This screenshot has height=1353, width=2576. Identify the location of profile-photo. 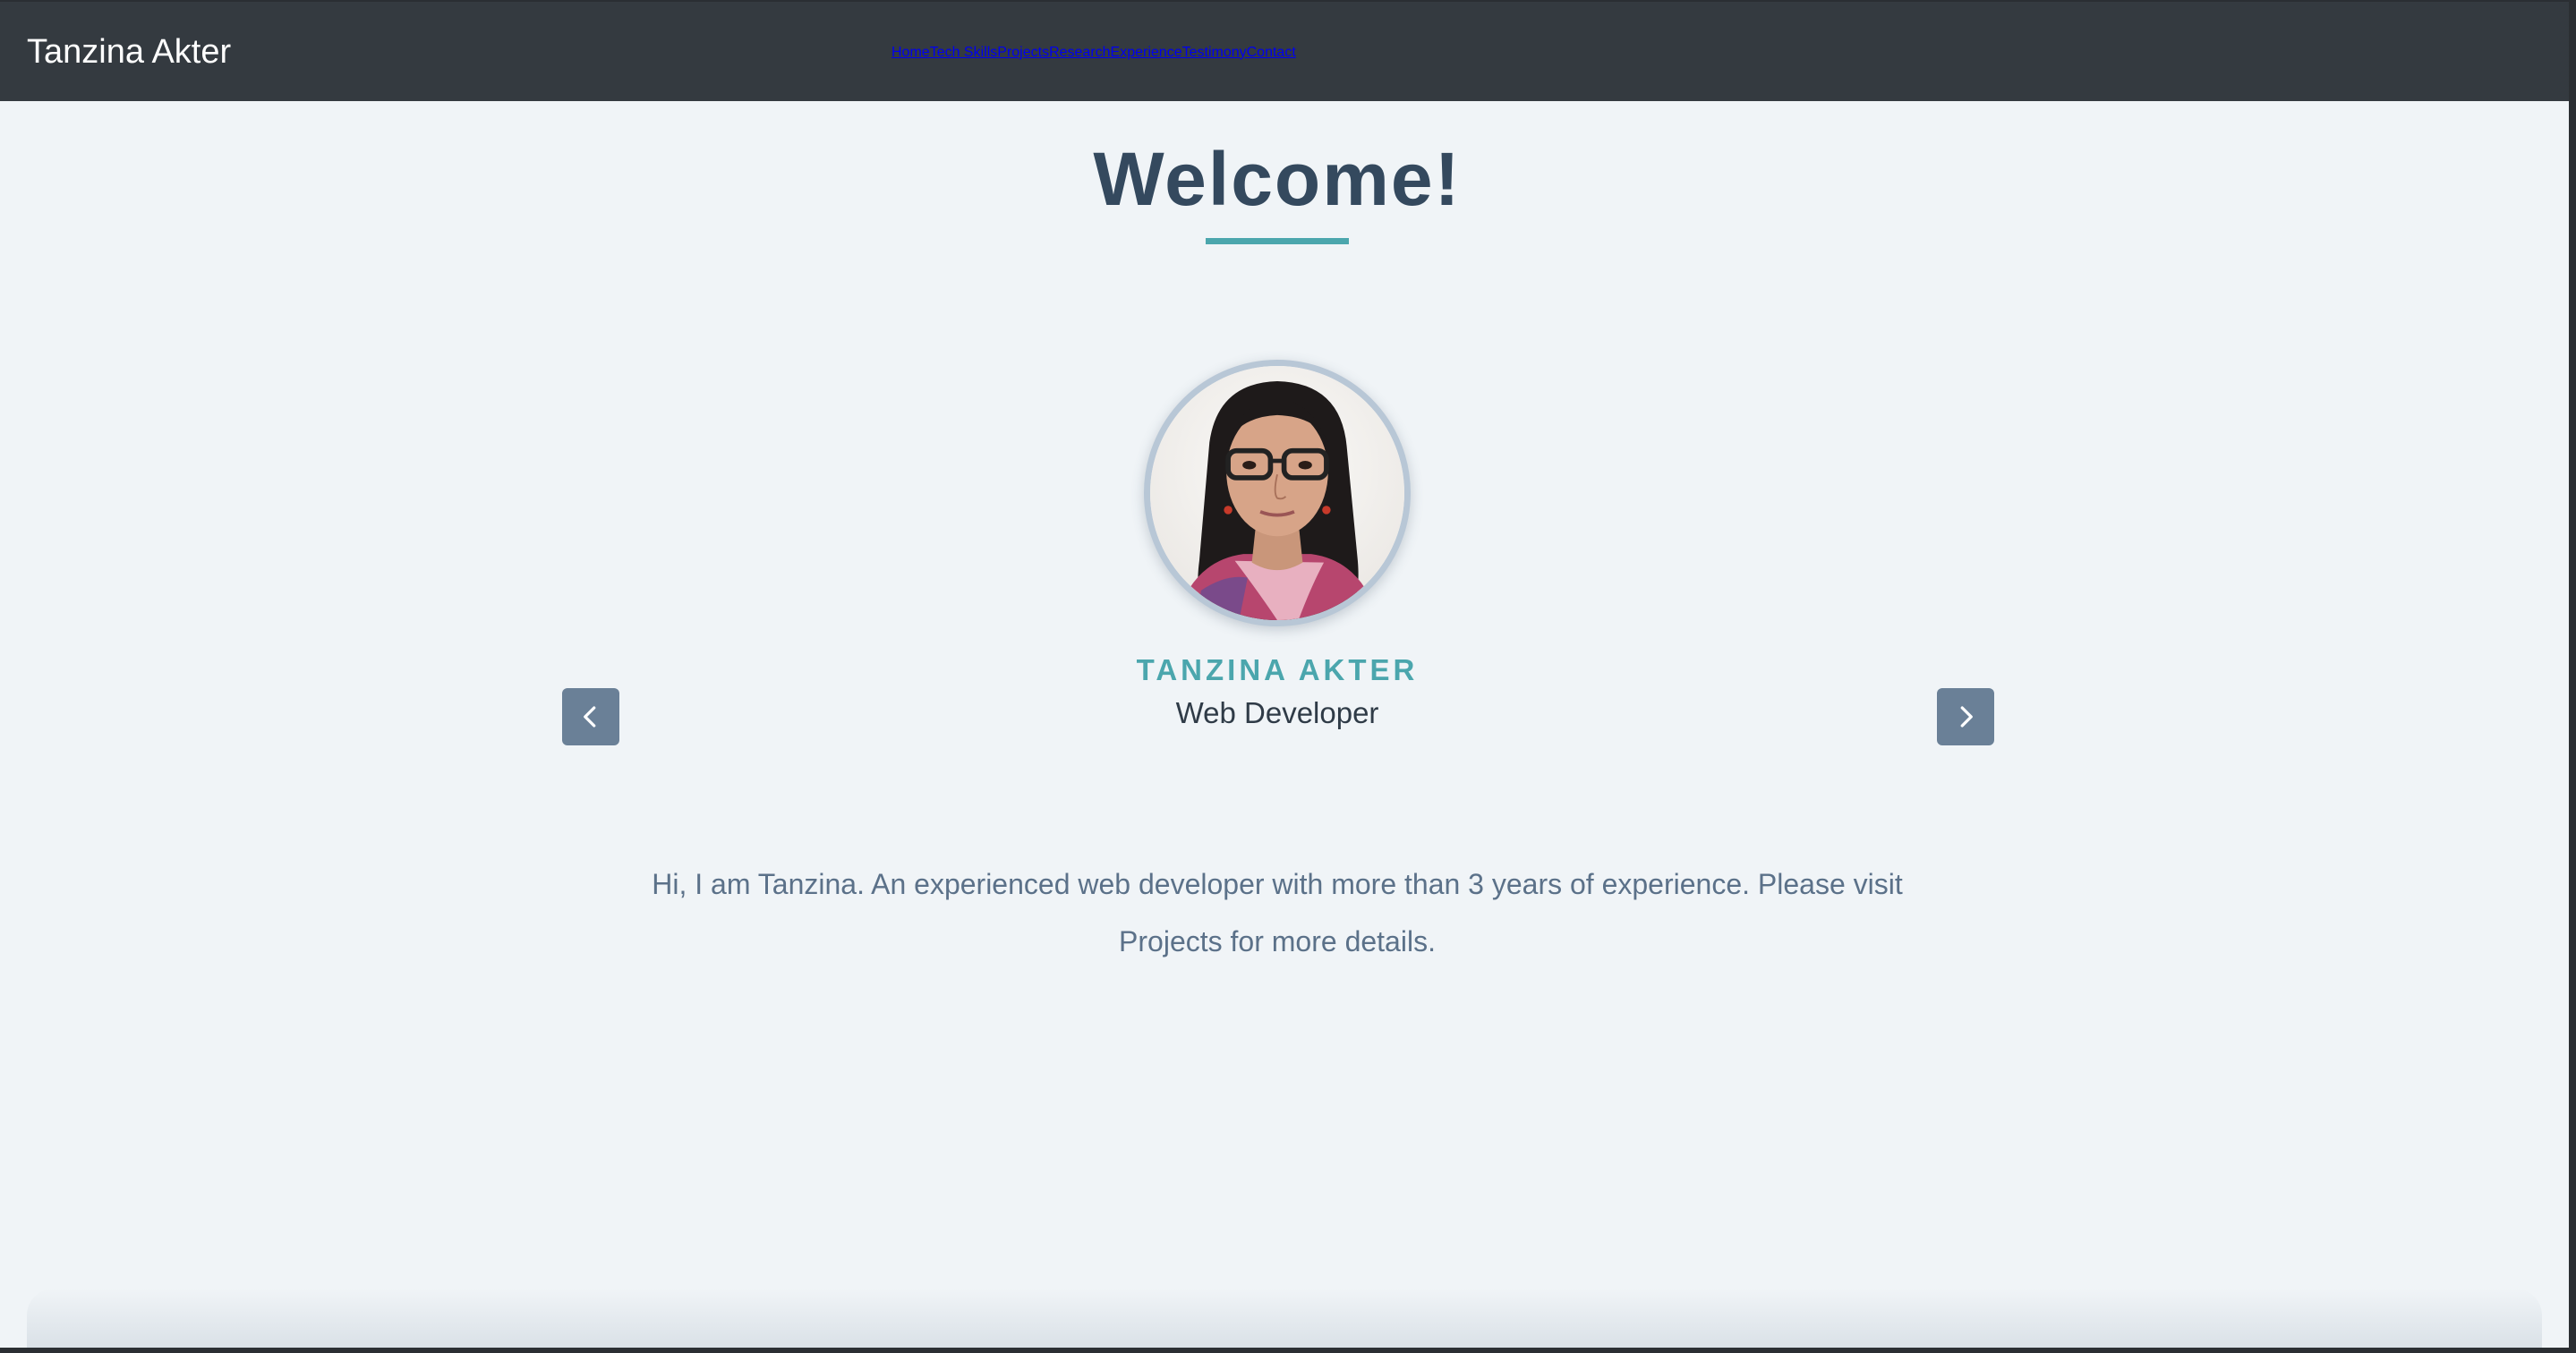
(1277, 493).